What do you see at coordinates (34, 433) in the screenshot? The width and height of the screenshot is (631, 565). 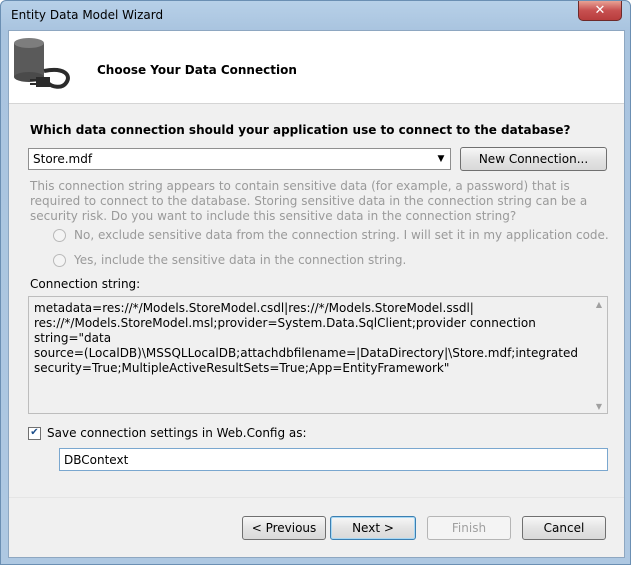 I see `save-settings-checkbox: ✔` at bounding box center [34, 433].